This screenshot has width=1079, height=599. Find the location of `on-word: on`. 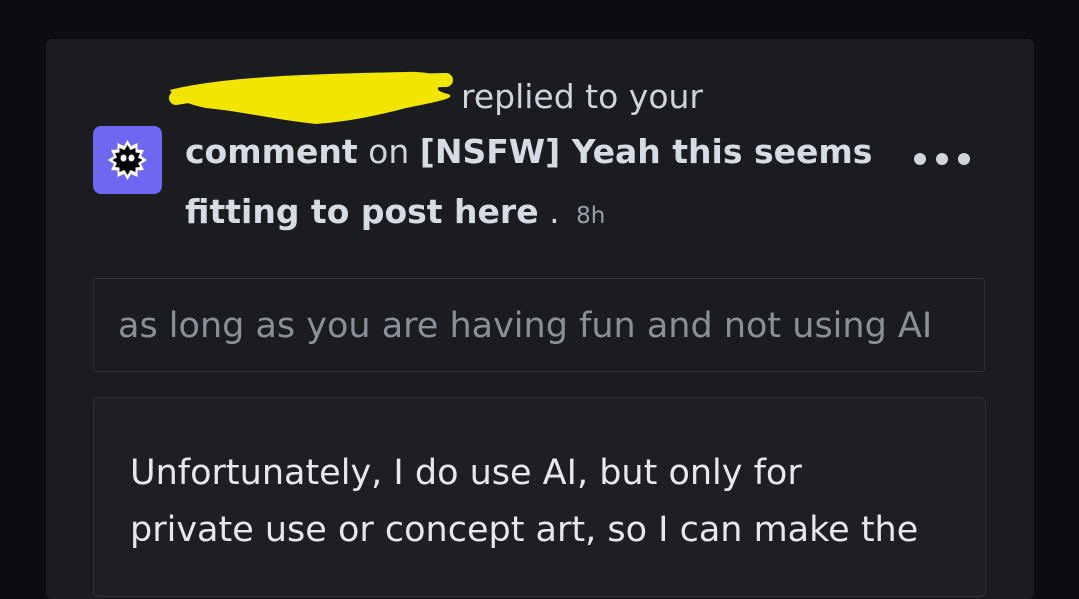

on-word: on is located at coordinates (389, 151).